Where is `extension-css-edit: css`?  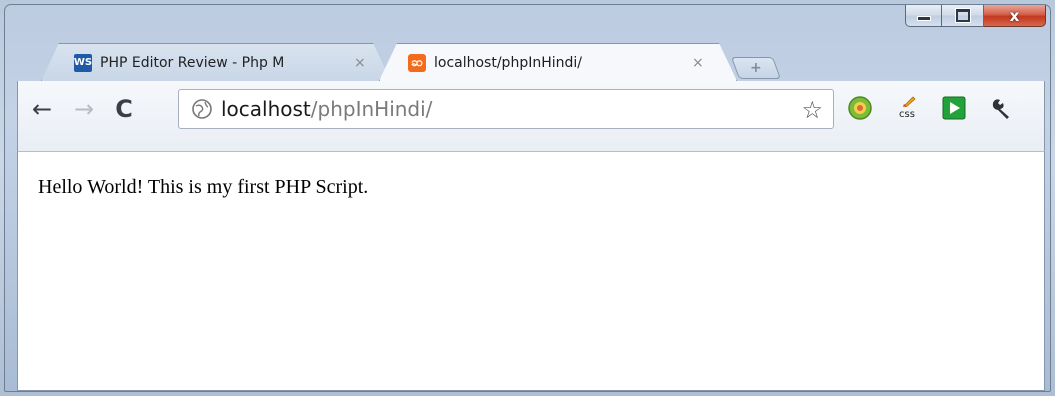
extension-css-edit: css is located at coordinates (907, 108).